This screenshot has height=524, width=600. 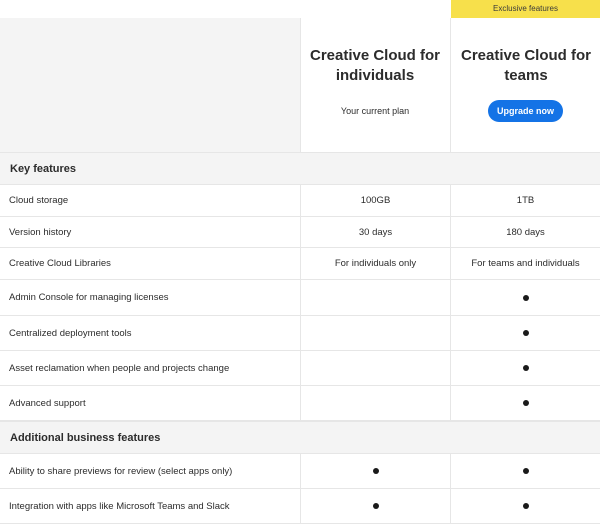 What do you see at coordinates (525, 85) in the screenshot?
I see `plan-teams-header: Creative Cloud for teams Upgrade now` at bounding box center [525, 85].